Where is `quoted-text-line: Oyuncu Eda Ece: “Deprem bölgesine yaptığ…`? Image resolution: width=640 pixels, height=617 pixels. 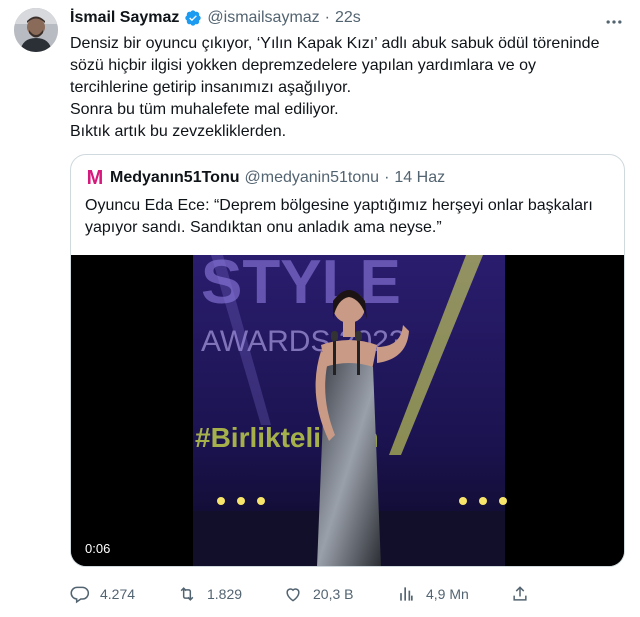
quoted-text-line: Oyuncu Eda Ece: “Deprem bölgesine yaptığ… is located at coordinates (339, 205).